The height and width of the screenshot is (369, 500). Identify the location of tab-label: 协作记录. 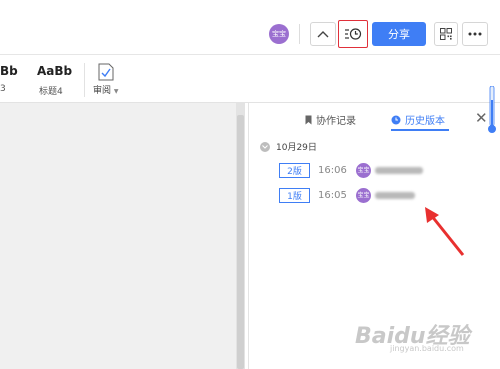
(336, 121).